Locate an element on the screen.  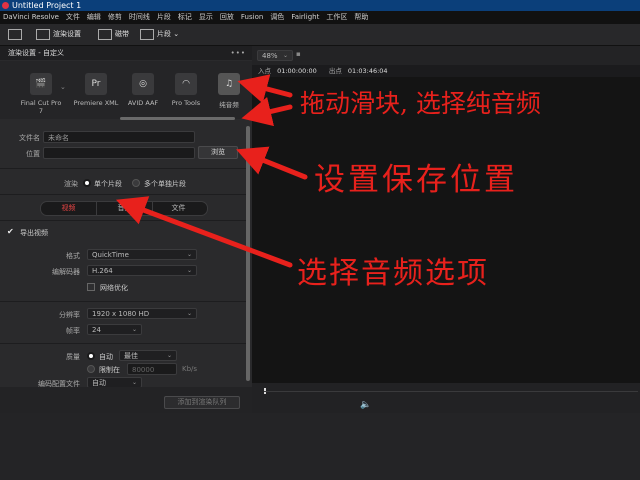
annotation-arrows is located at coordinates (211, 171).